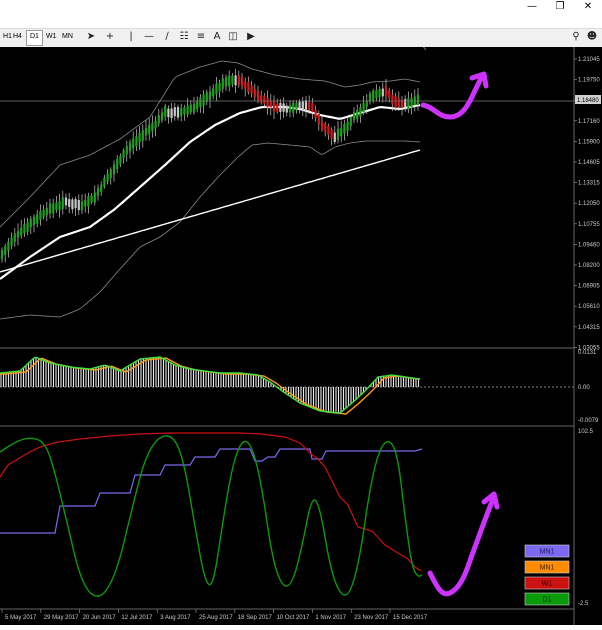  What do you see at coordinates (301, 38) in the screenshot?
I see `chart-toolbar: H1 H4 D1 W1 MN ➤ + | — ∕ ☷ ≡ A ◫ ▶ ⚲ ☻` at bounding box center [301, 38].